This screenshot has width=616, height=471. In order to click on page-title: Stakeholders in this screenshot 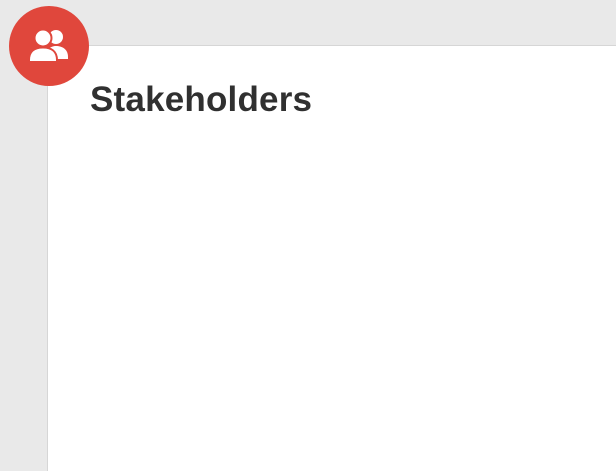, I will do `click(201, 99)`.